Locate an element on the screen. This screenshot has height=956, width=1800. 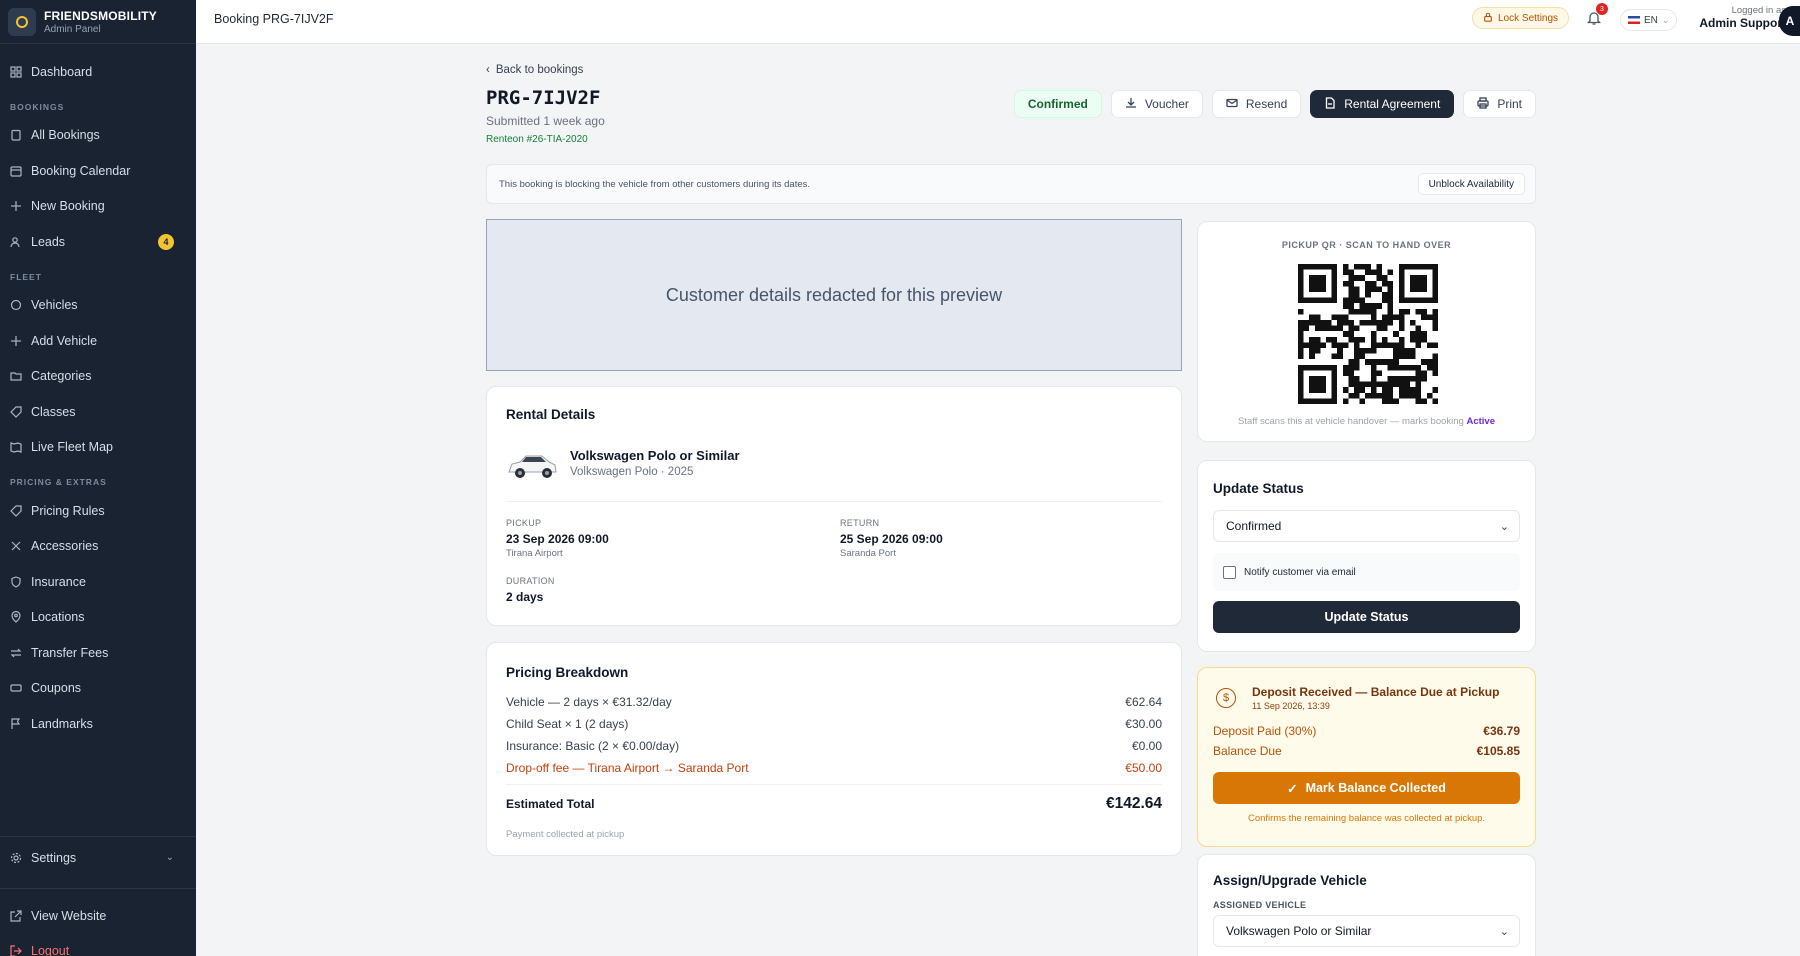
grid-icon is located at coordinates (16, 72).